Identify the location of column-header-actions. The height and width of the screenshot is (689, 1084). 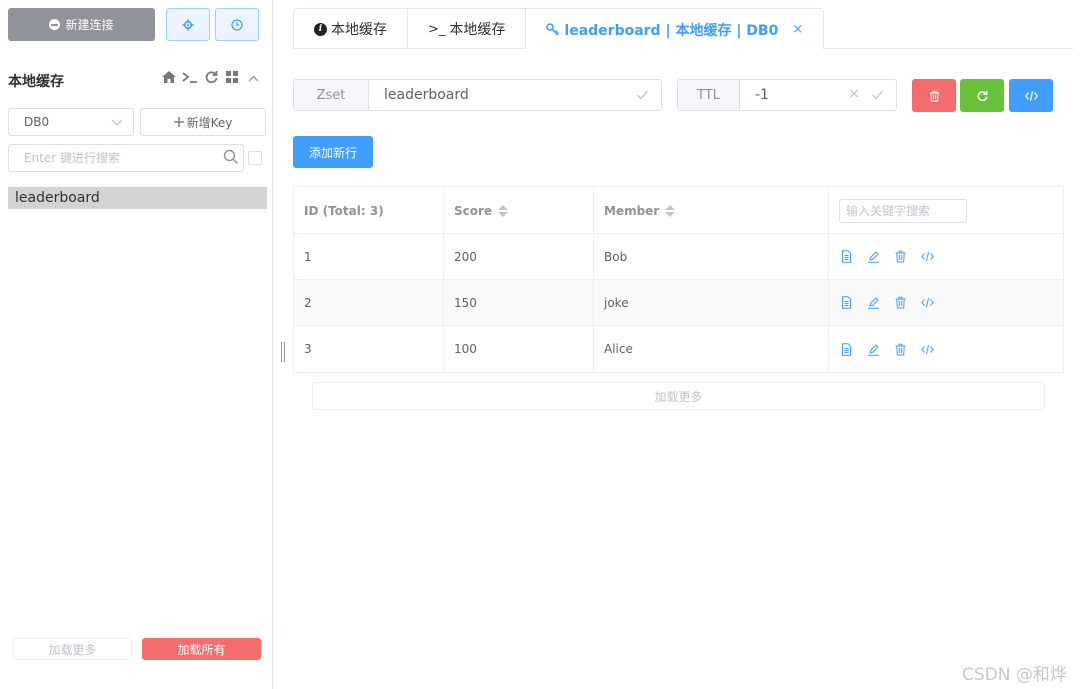
(946, 210).